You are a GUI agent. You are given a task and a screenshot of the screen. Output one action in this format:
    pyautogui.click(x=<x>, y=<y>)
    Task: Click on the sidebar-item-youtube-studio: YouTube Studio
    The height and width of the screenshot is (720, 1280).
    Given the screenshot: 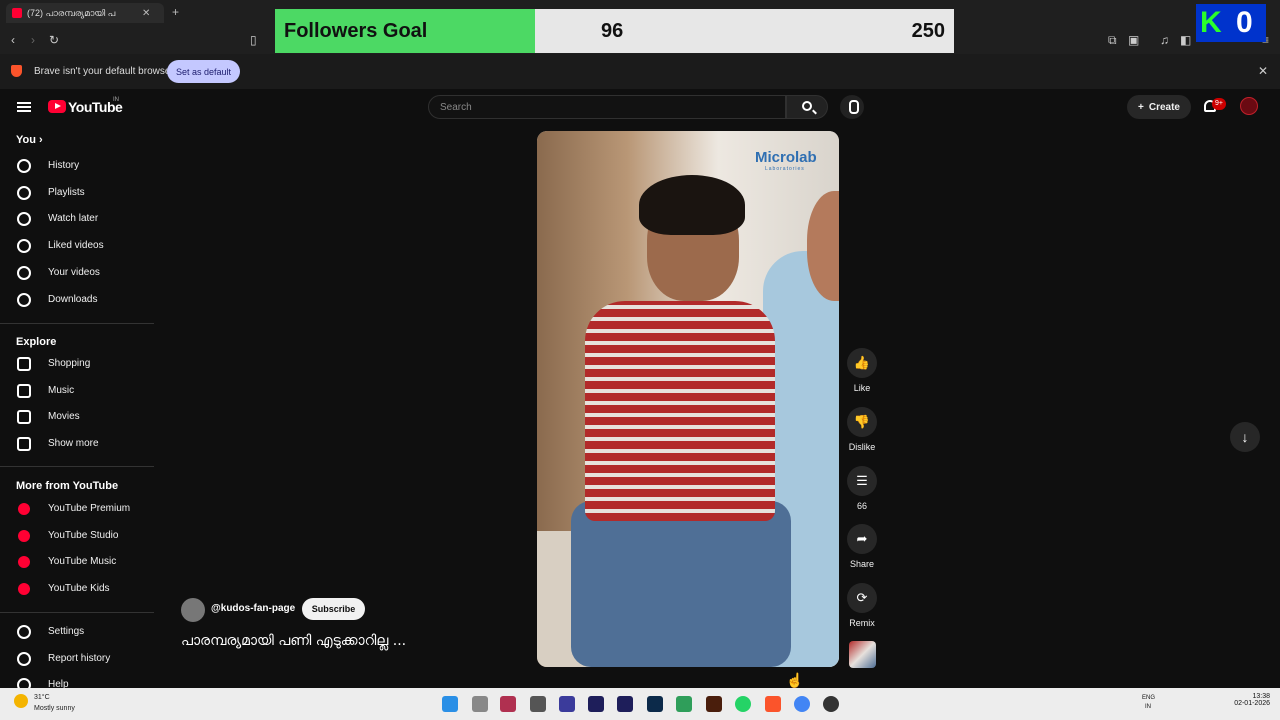 What is the action you would take?
    pyautogui.click(x=77, y=536)
    